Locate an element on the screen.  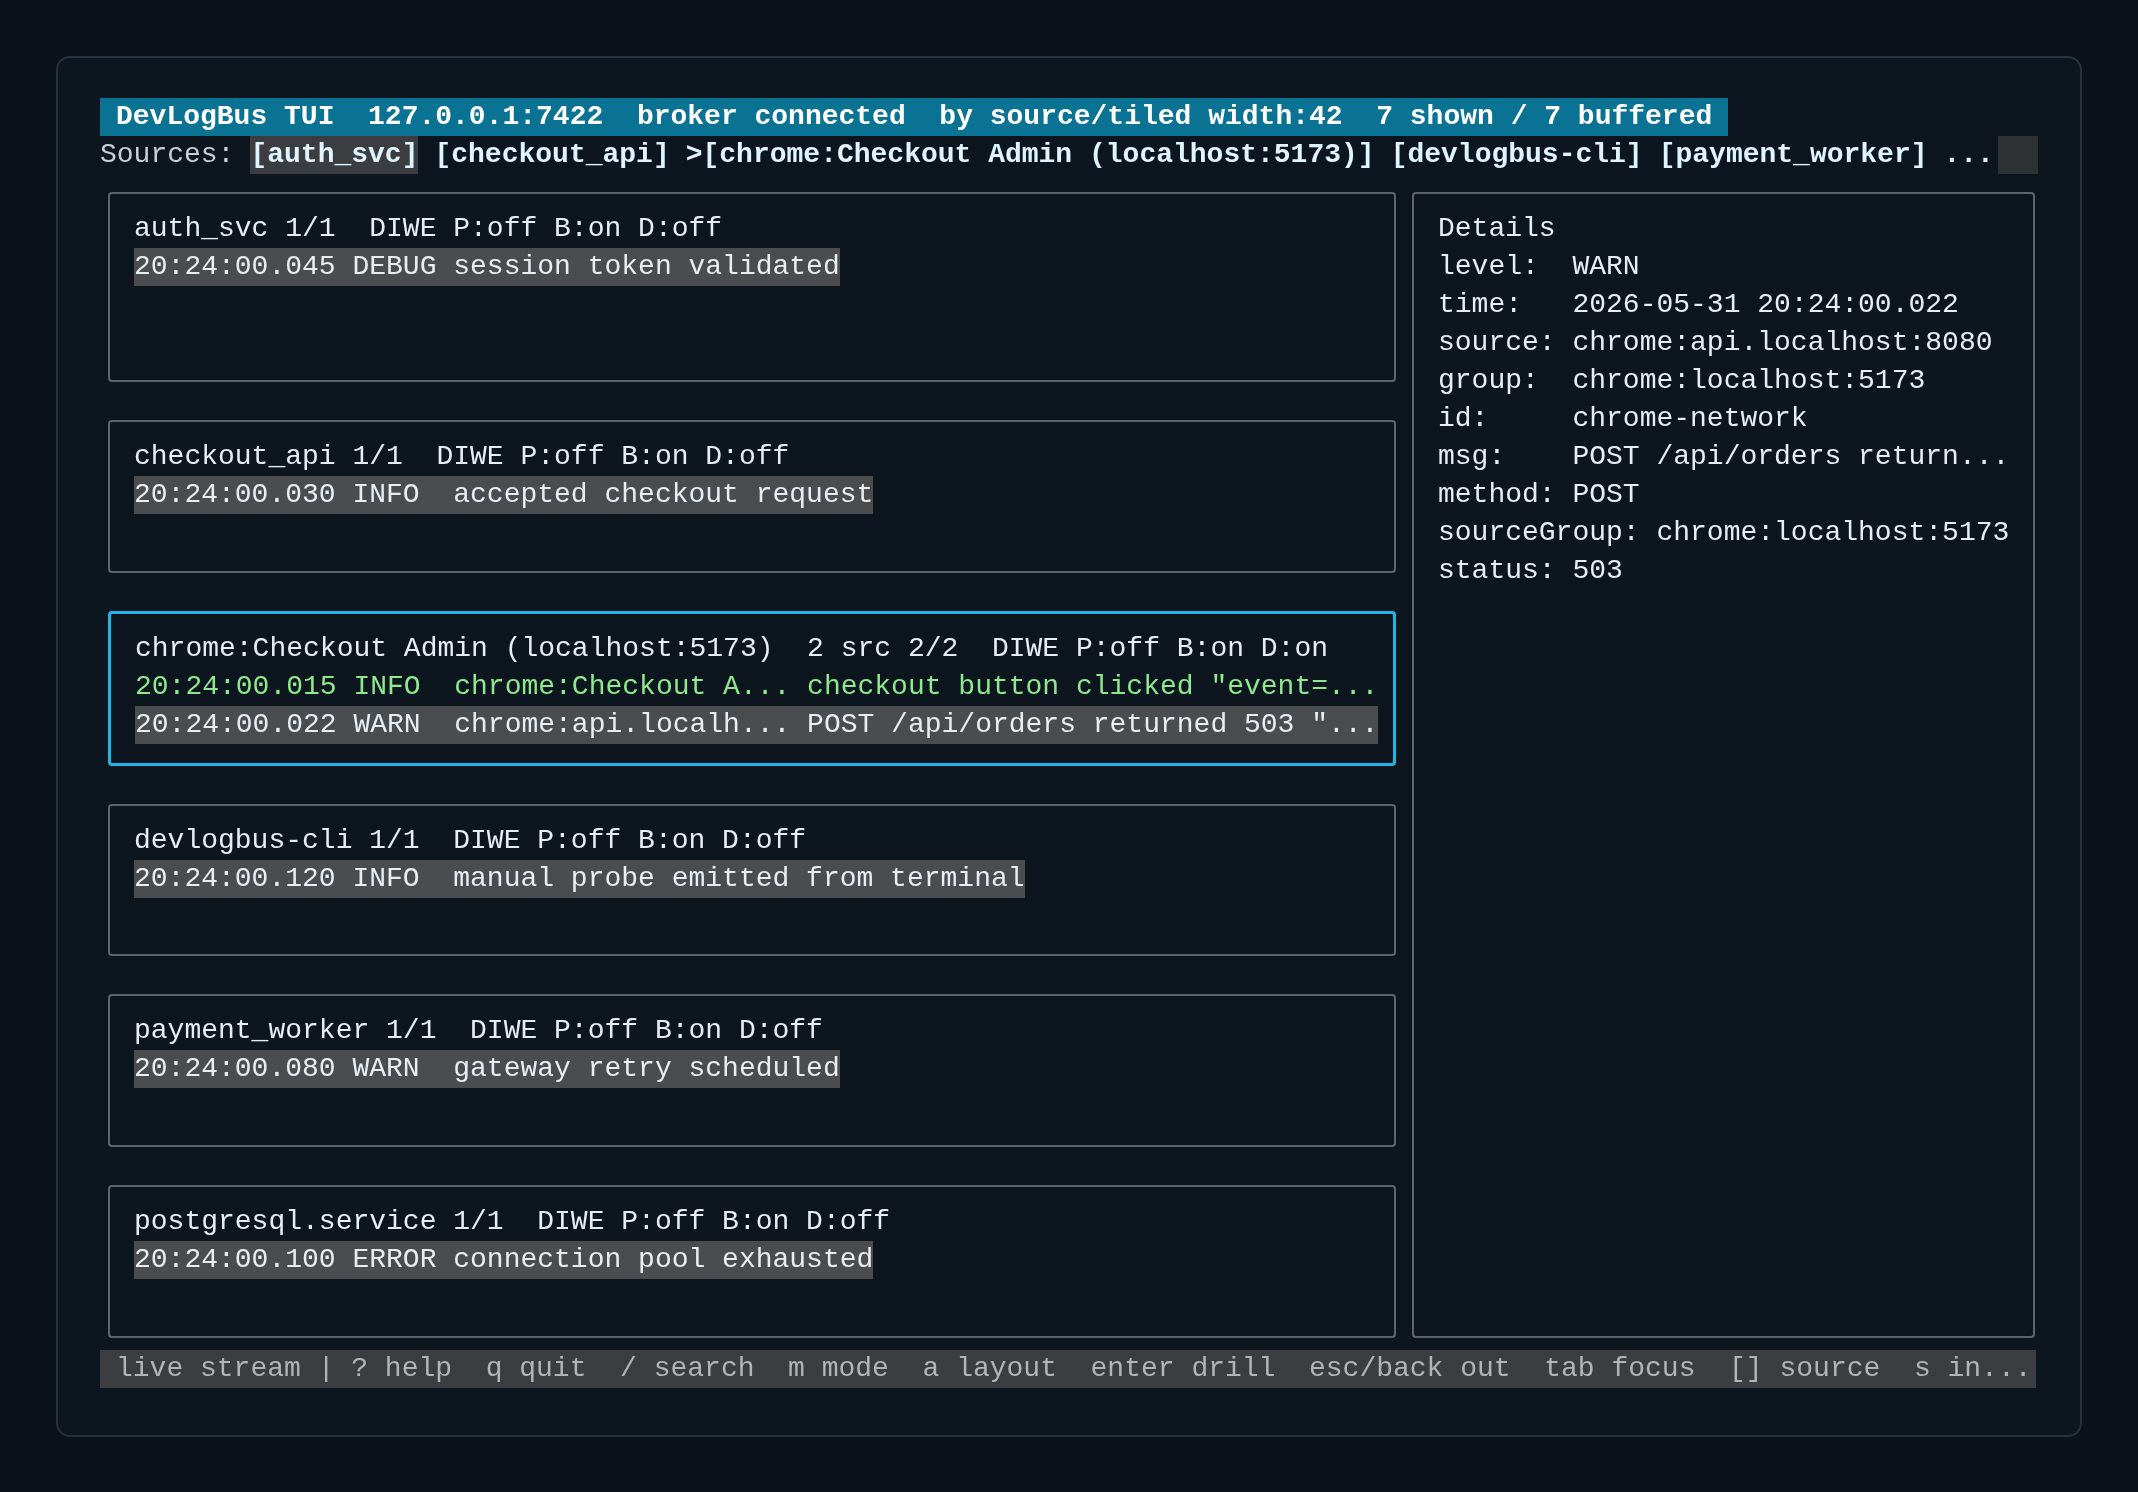
field-value: POST is located at coordinates (1606, 495).